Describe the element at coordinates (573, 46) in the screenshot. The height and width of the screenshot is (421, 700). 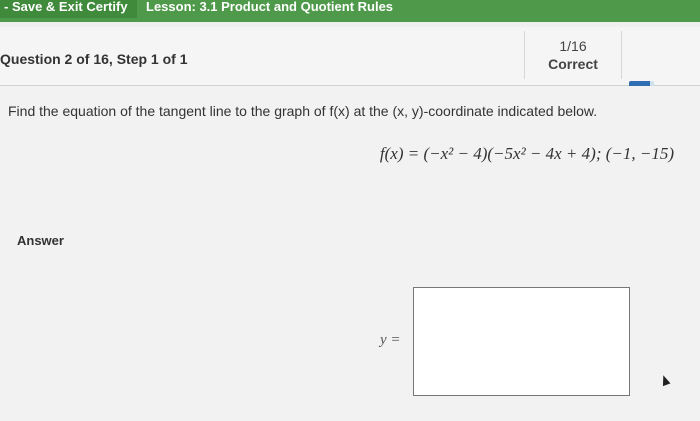
I see `score-fraction: 1/16` at that location.